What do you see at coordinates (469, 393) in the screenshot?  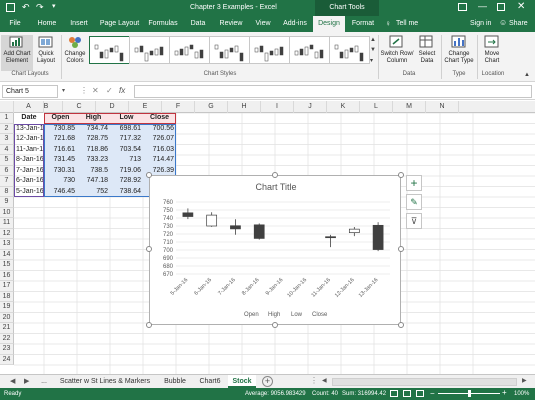 I see `zoom-slider-thumb` at bounding box center [469, 393].